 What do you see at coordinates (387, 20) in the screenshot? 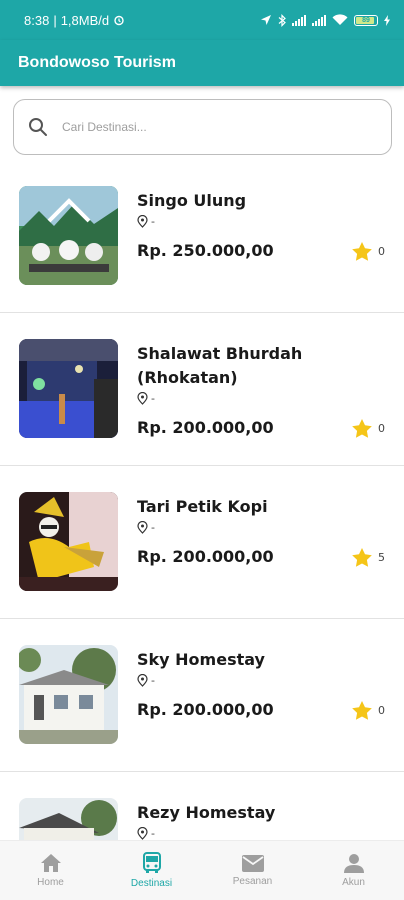
I see `charging-icon` at bounding box center [387, 20].